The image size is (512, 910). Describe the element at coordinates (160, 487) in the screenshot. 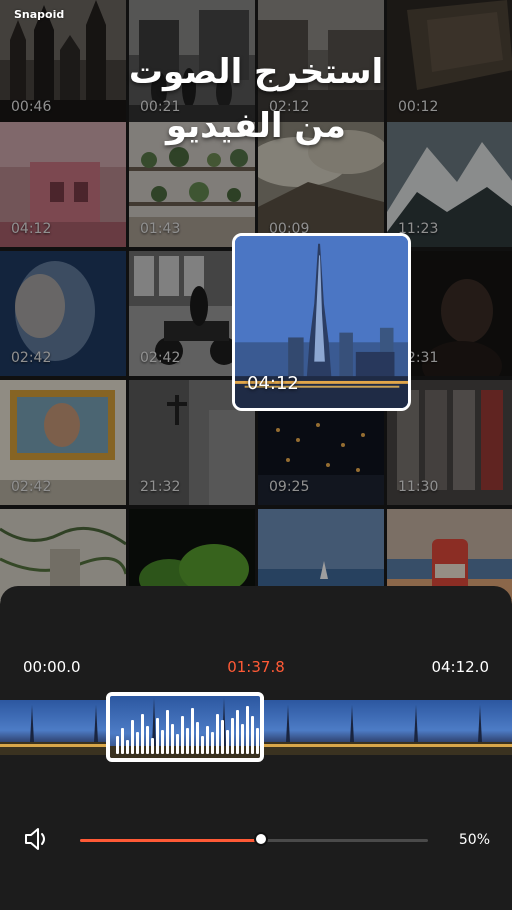

I see `video-duration: 21:32` at that location.